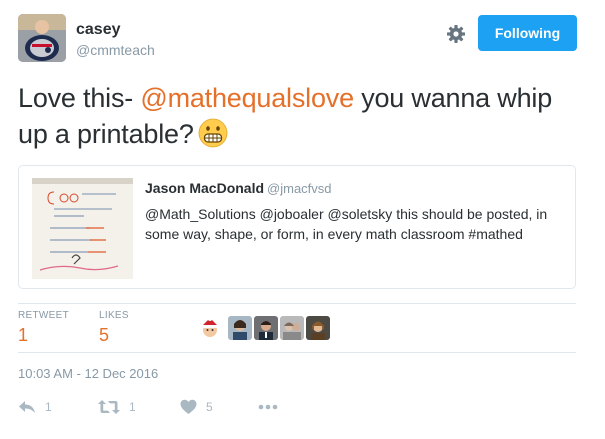  I want to click on more-icon, so click(268, 407).